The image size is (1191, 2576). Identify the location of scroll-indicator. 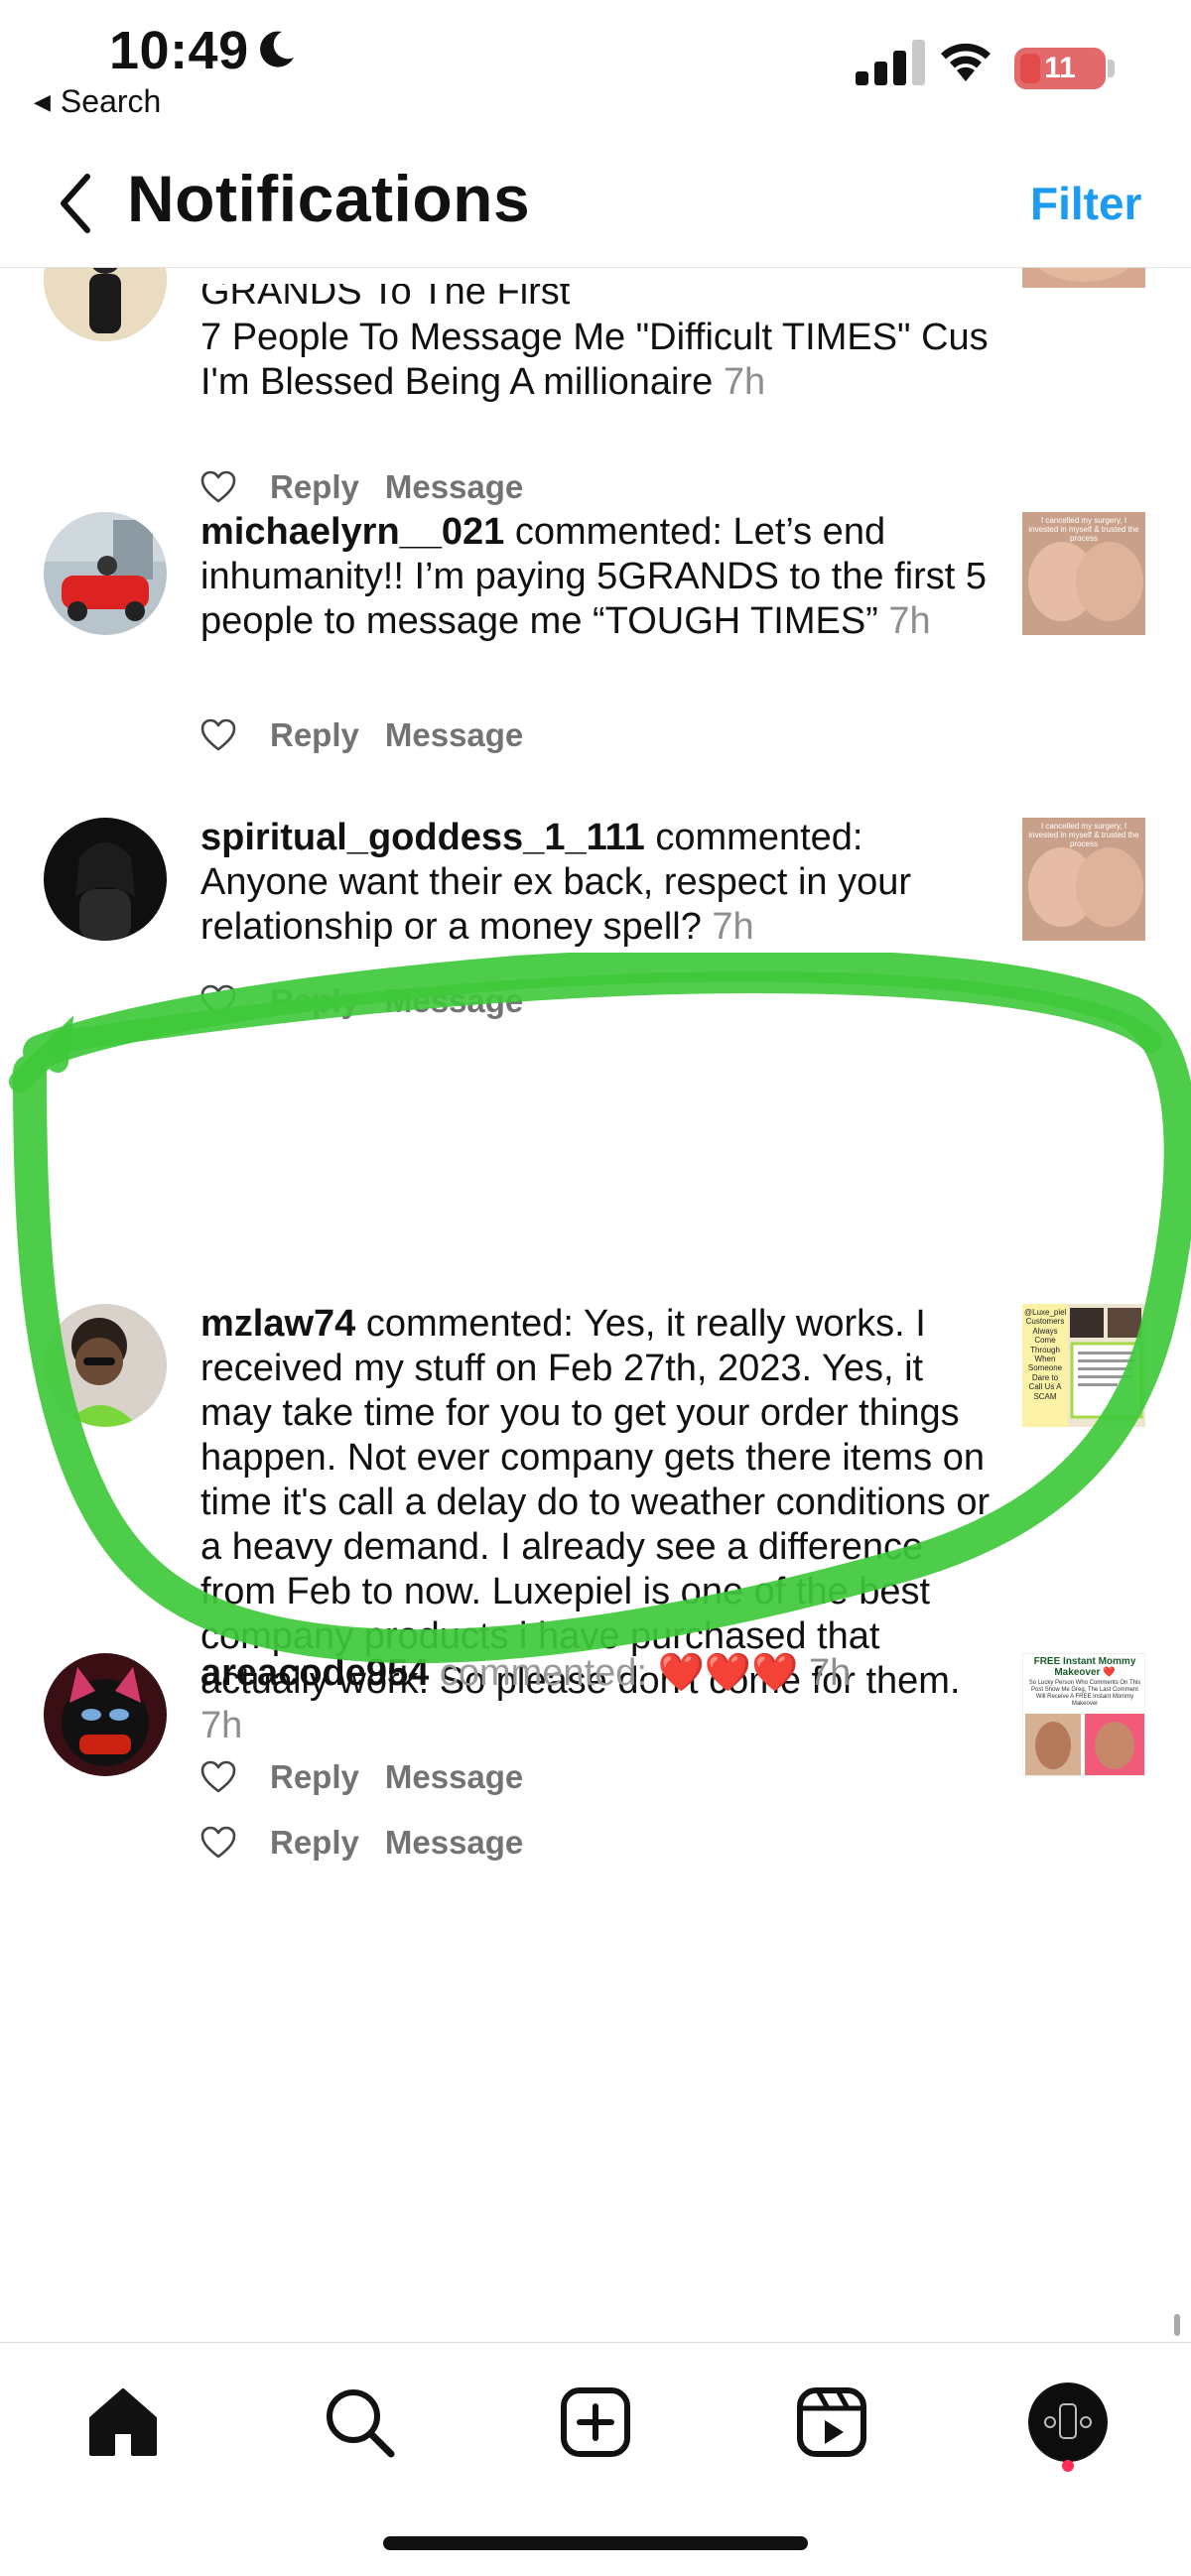
(1177, 2325).